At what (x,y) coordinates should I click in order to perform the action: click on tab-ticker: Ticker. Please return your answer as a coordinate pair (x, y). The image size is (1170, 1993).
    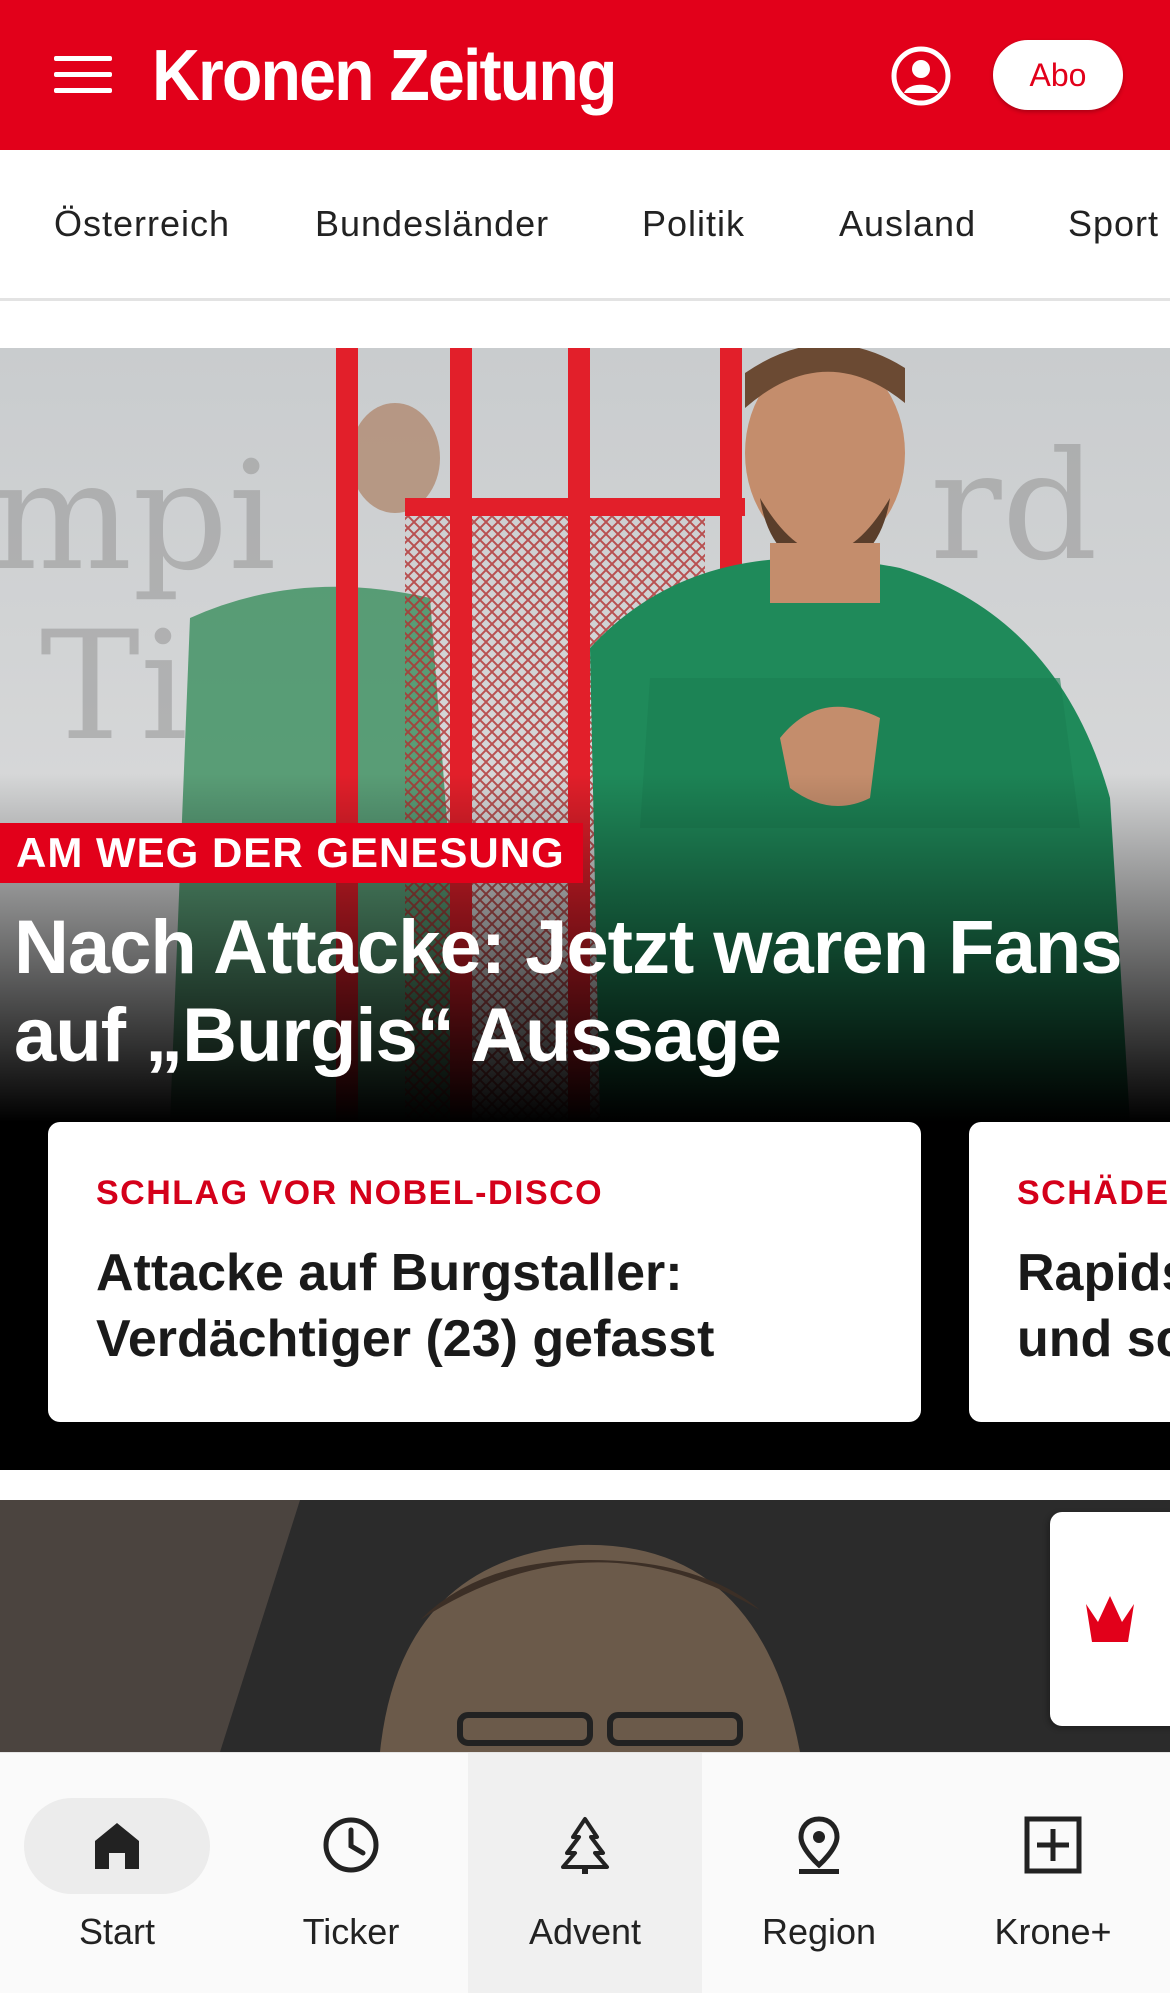
    Looking at the image, I should click on (351, 1873).